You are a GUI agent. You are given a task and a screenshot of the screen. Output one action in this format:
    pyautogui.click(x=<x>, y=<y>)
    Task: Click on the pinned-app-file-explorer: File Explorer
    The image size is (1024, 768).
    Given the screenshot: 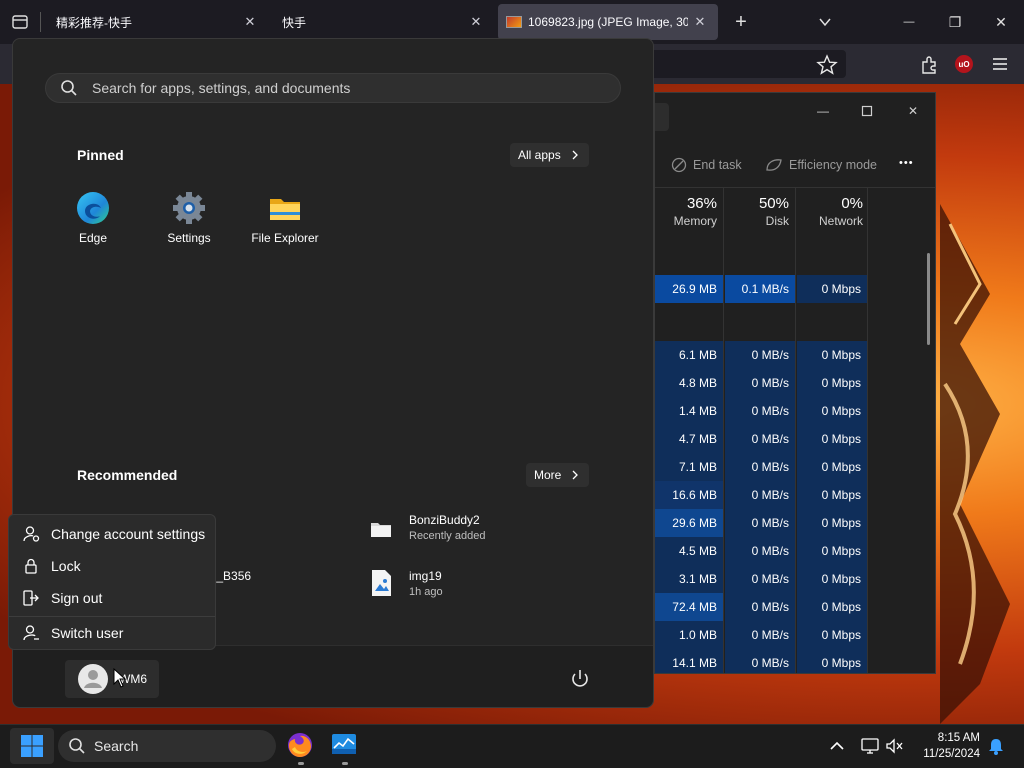 What is the action you would take?
    pyautogui.click(x=285, y=218)
    